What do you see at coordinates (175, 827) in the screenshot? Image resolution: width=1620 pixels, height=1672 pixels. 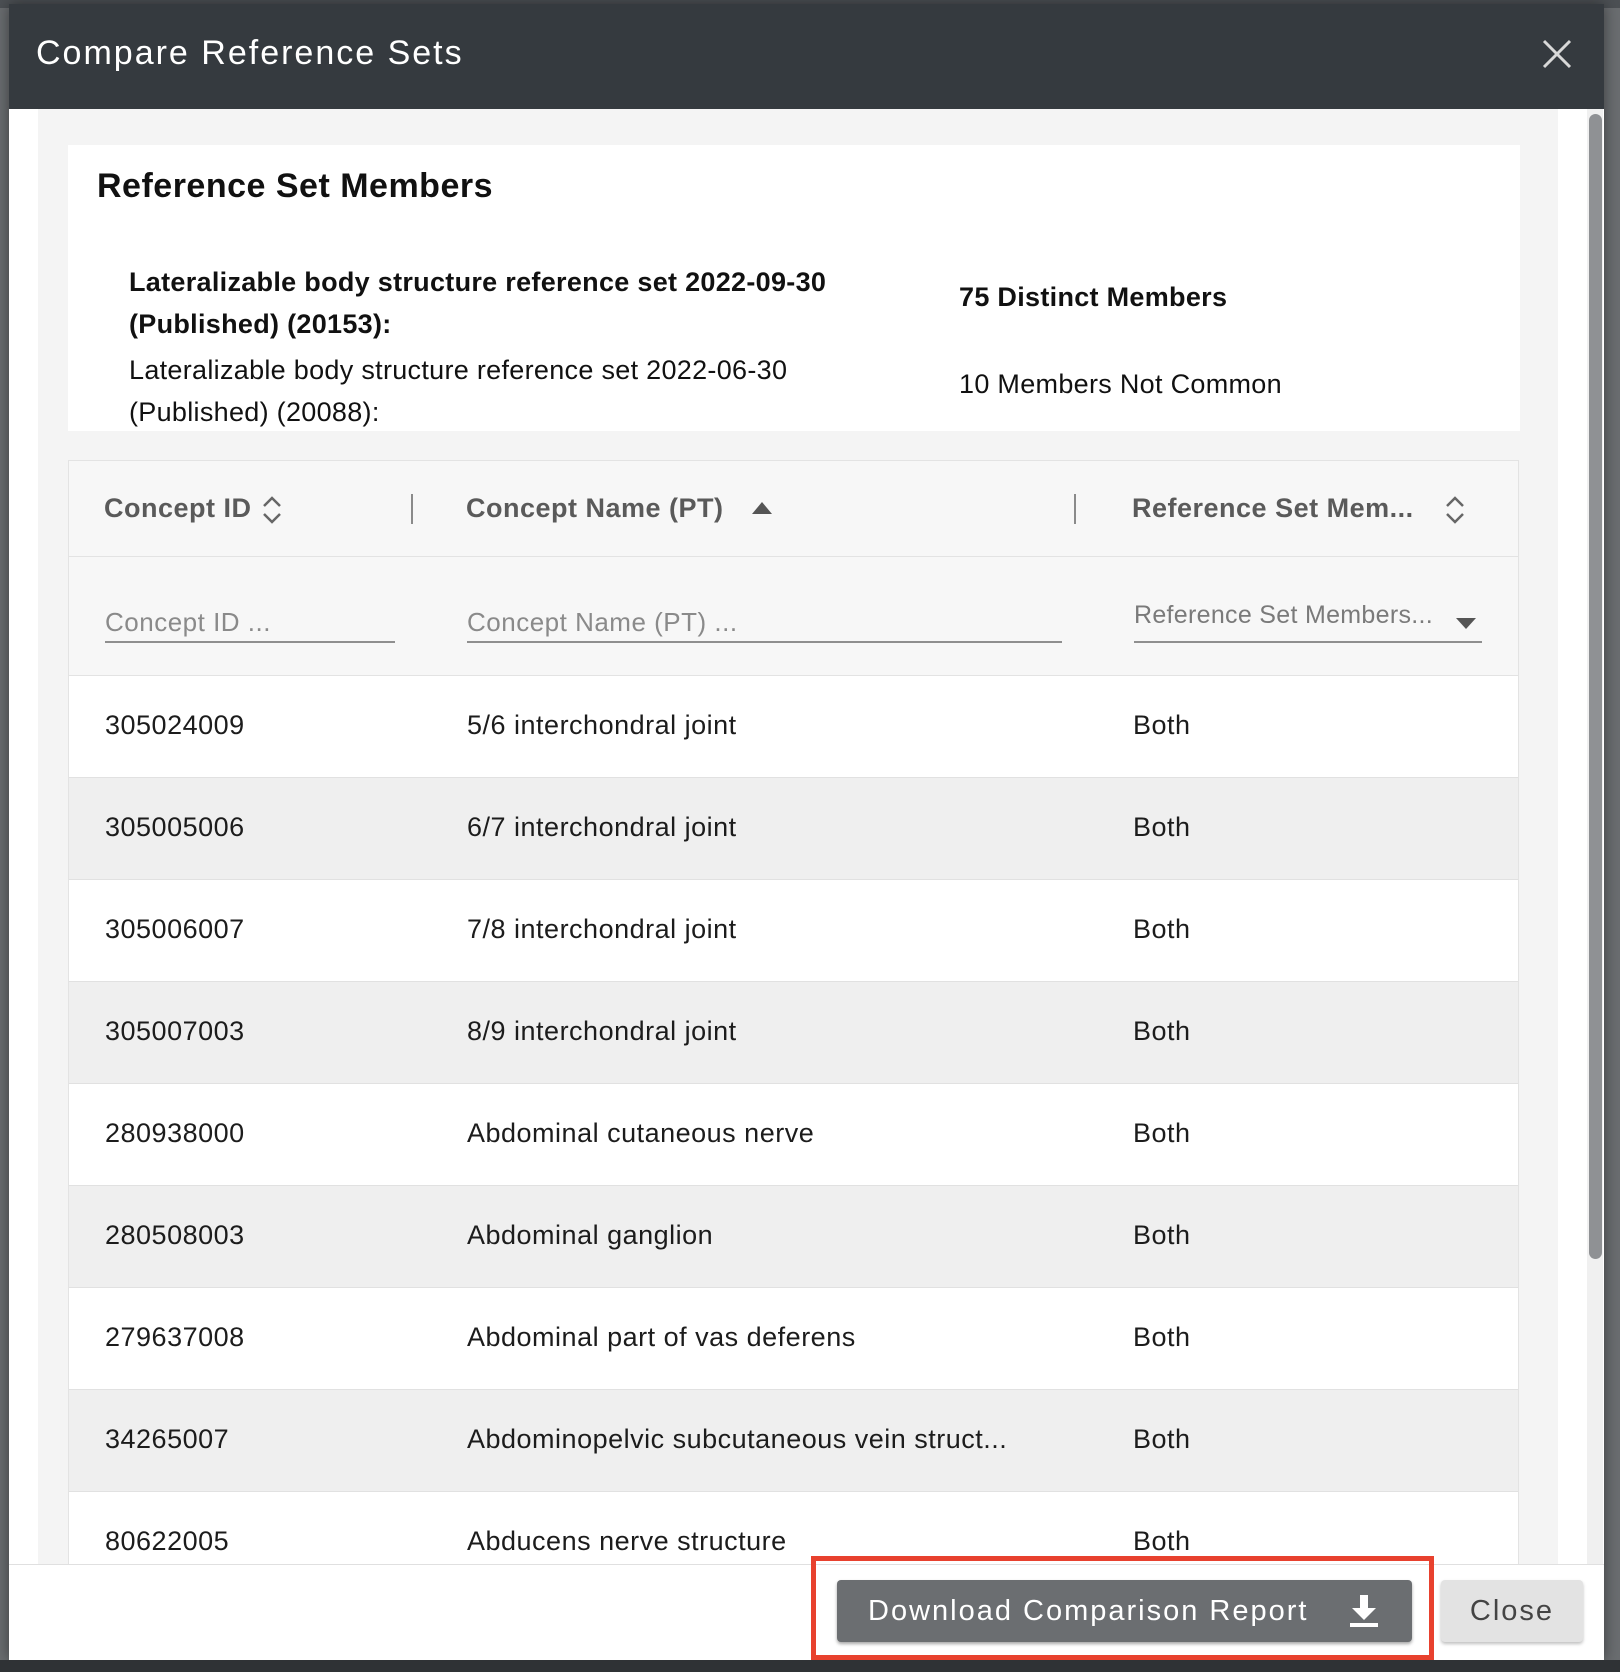 I see `cell-concept-id: 305005006` at bounding box center [175, 827].